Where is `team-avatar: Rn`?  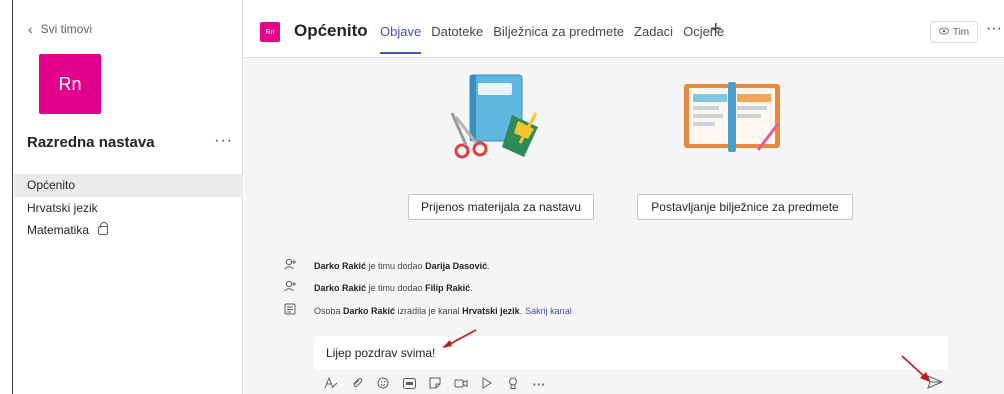
team-avatar: Rn is located at coordinates (70, 84).